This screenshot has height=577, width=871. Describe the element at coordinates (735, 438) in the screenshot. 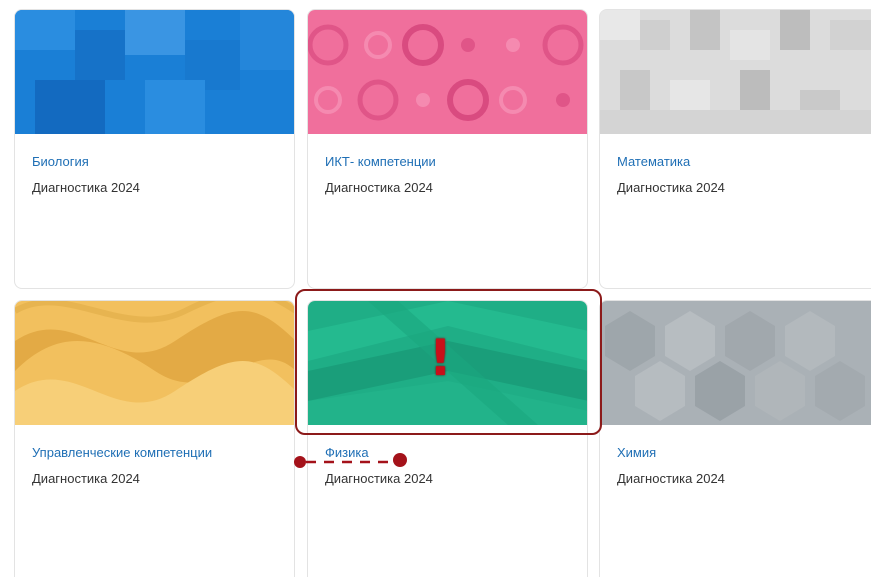

I see `course-card-chemistry: Химия Диагностика 2024` at that location.